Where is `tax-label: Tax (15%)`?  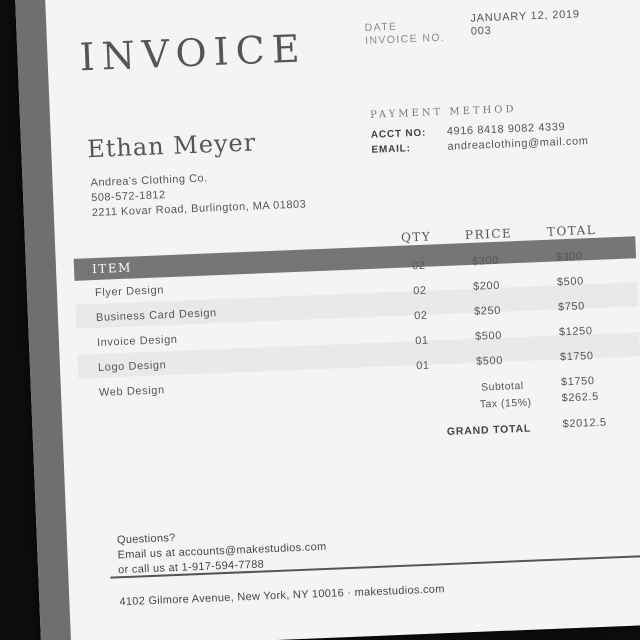 tax-label: Tax (15%) is located at coordinates (505, 403).